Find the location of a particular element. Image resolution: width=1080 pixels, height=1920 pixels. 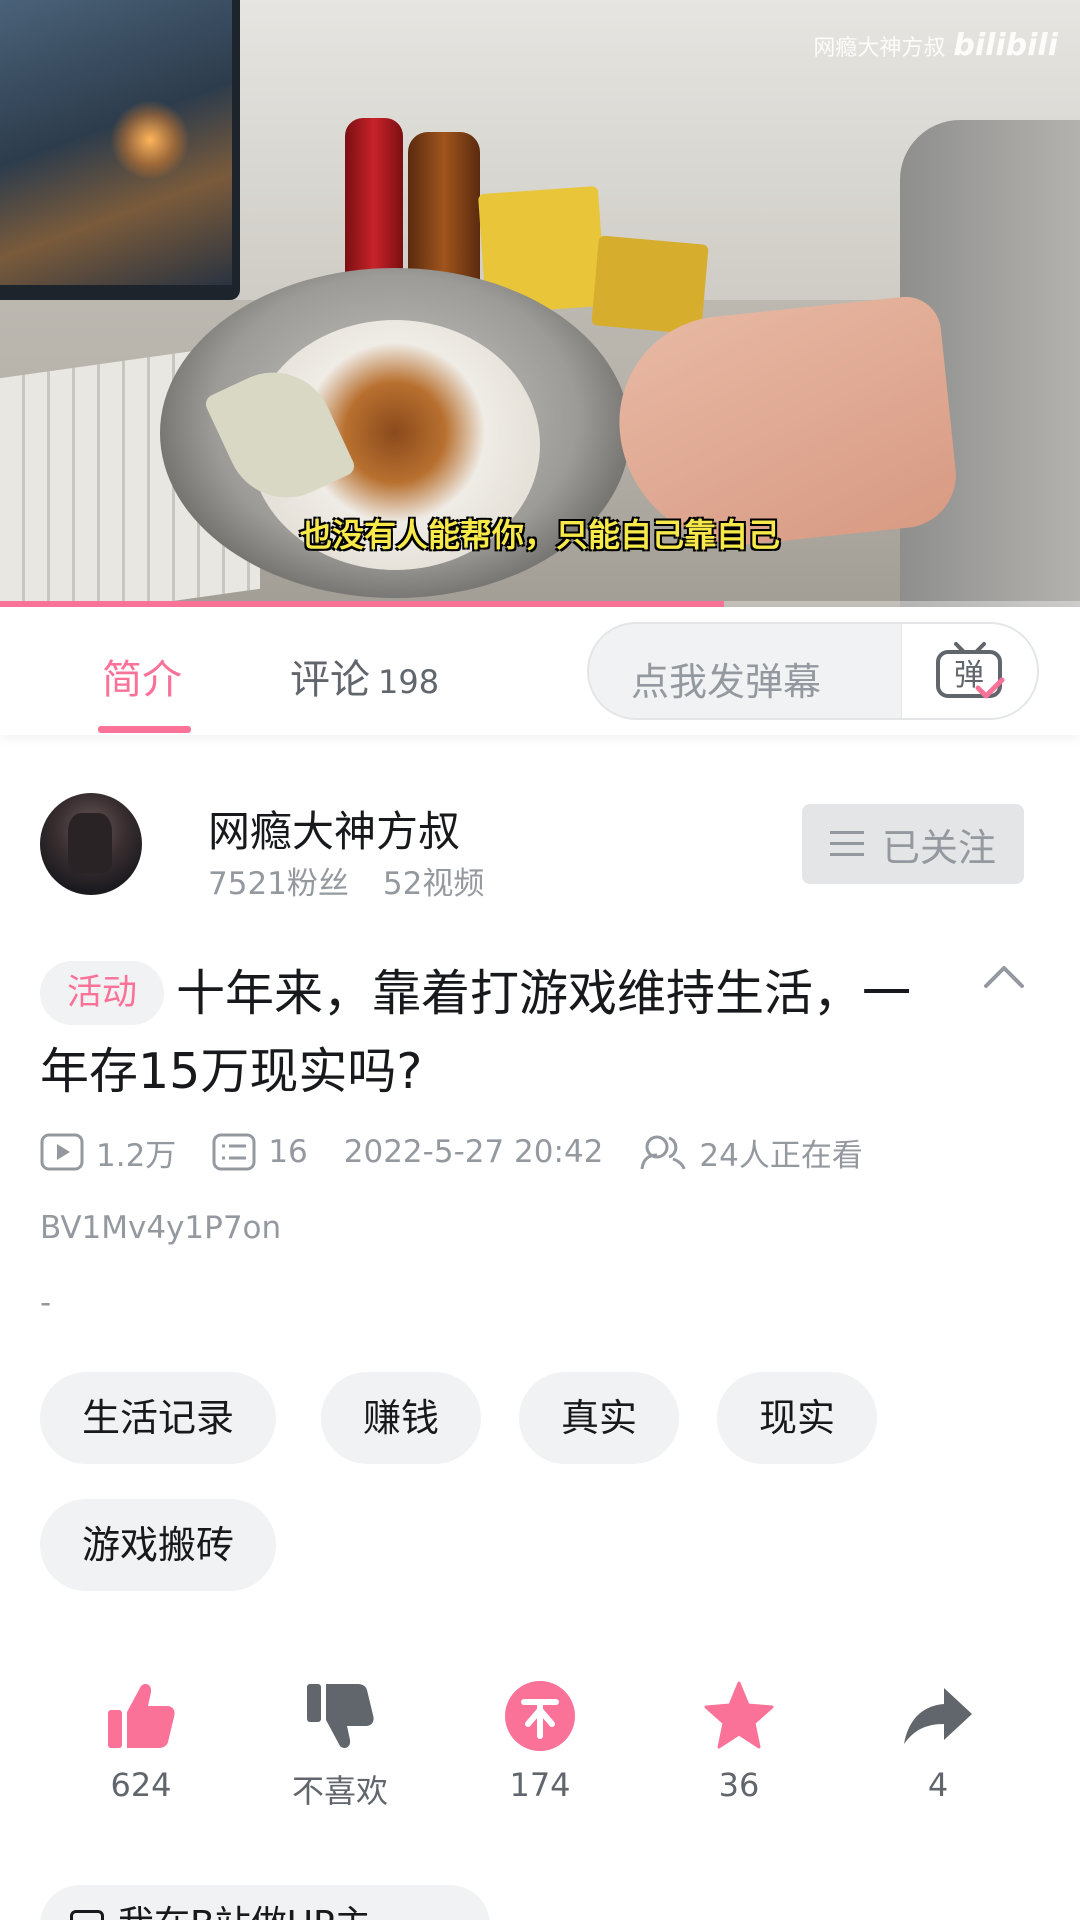

action-bar: 624 不喜欢 174 36 4 is located at coordinates (540, 1750).